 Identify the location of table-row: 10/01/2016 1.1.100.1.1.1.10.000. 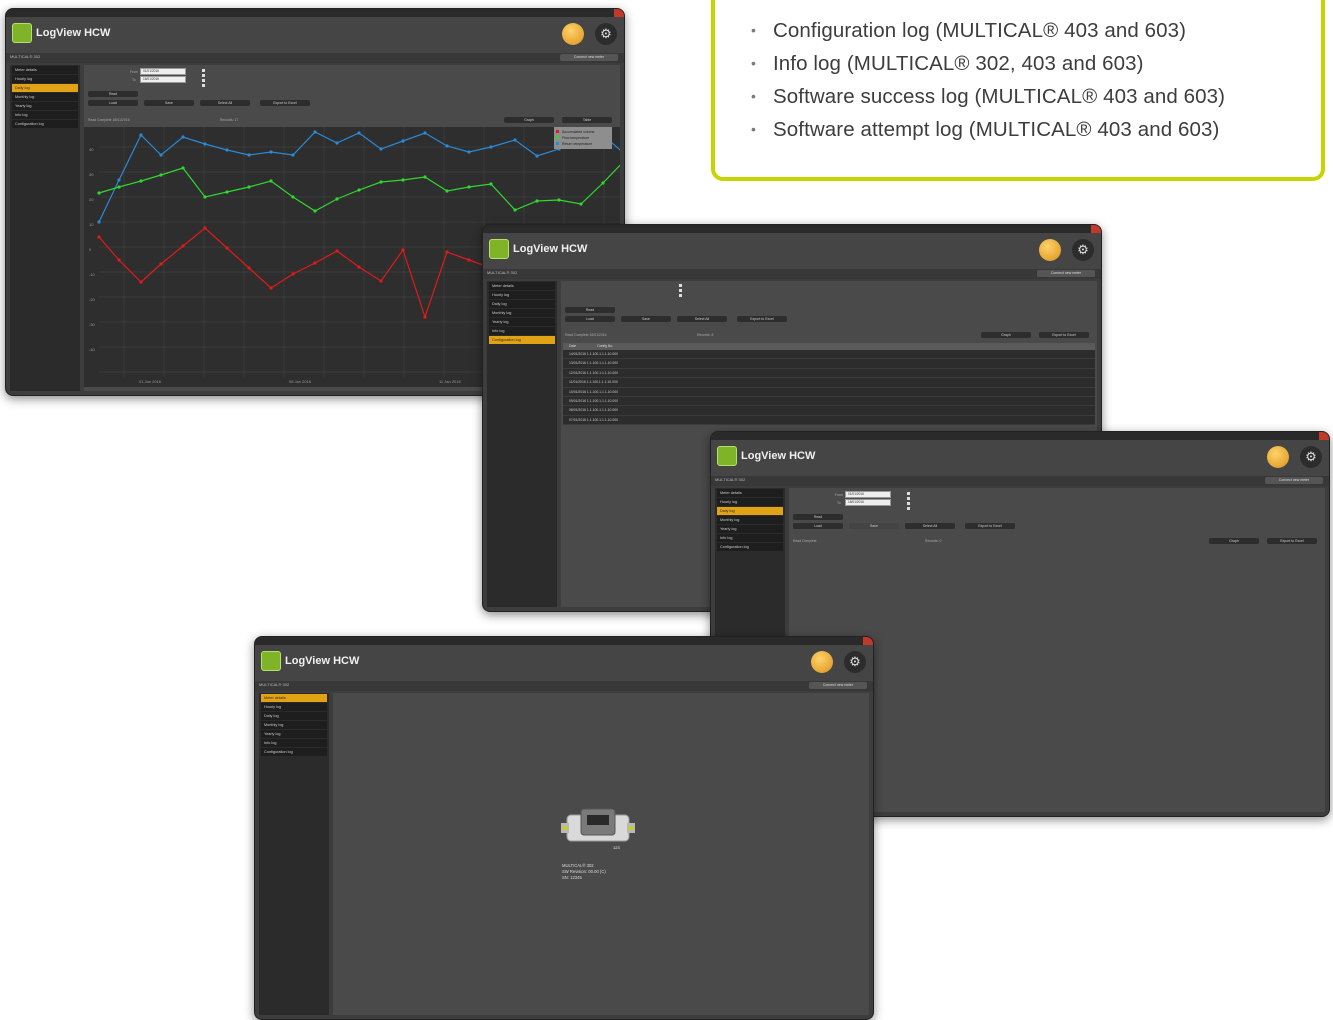
(829, 392).